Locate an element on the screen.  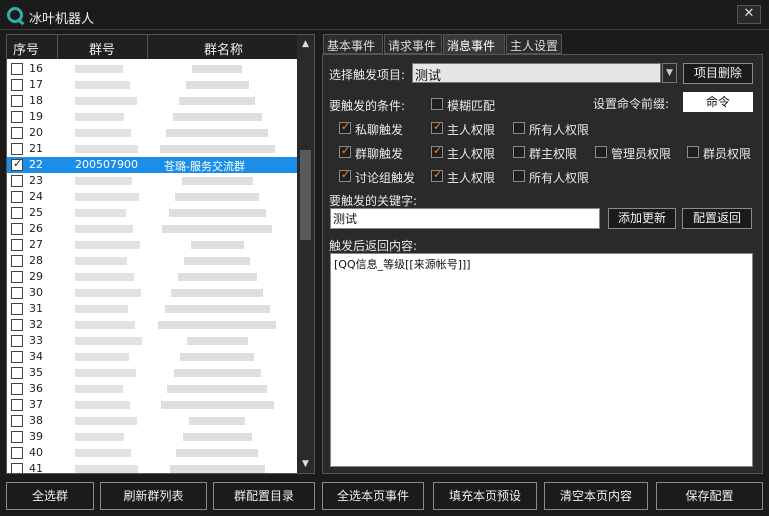
select-all-events-button: 全选本页事件 is located at coordinates (373, 496).